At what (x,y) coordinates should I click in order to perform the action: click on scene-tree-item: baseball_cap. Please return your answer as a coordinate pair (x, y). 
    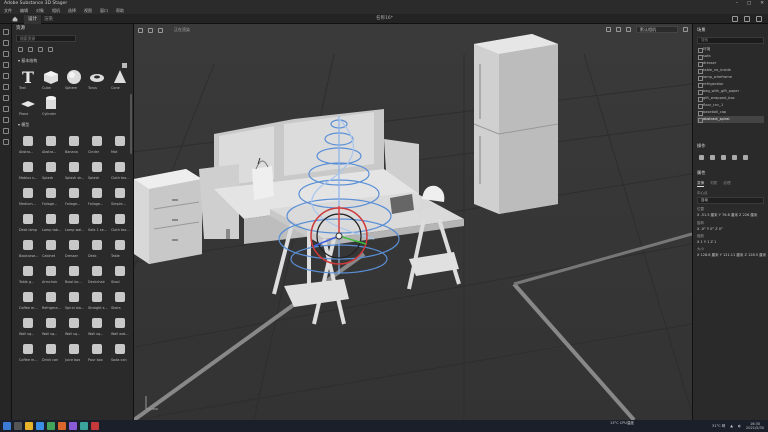
    Looking at the image, I should click on (730, 112).